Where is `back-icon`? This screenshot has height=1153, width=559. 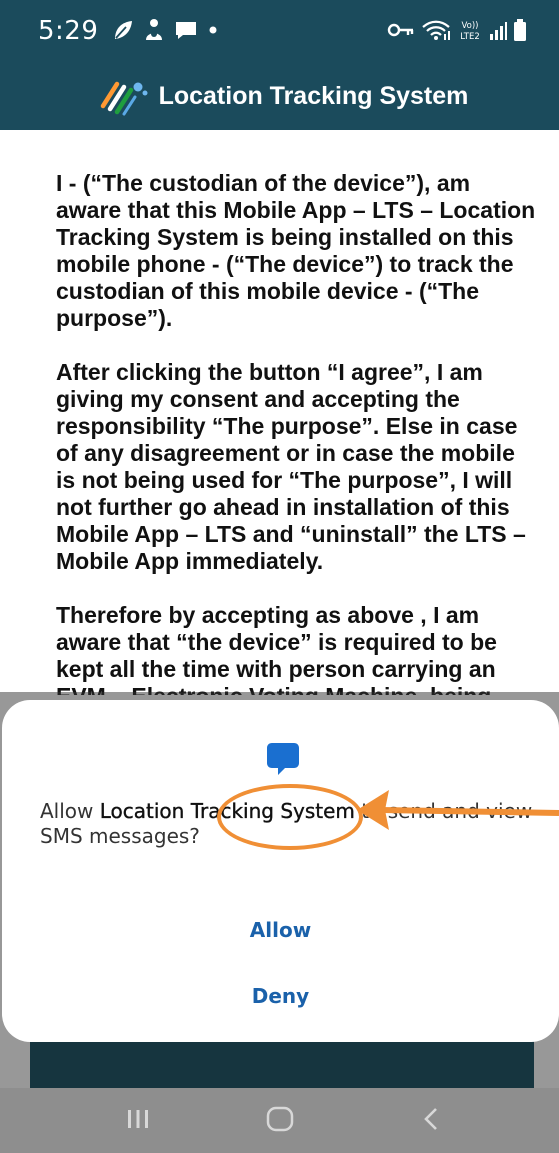 back-icon is located at coordinates (431, 1119).